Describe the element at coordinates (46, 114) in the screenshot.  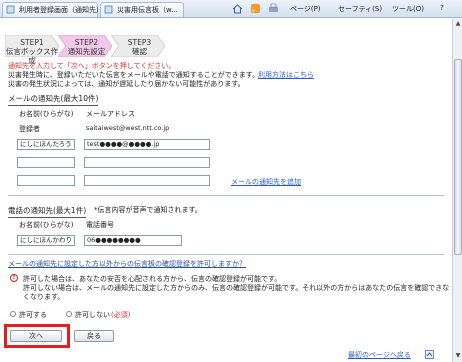
I see `mail-col-name: お名前(ひらがな)` at that location.